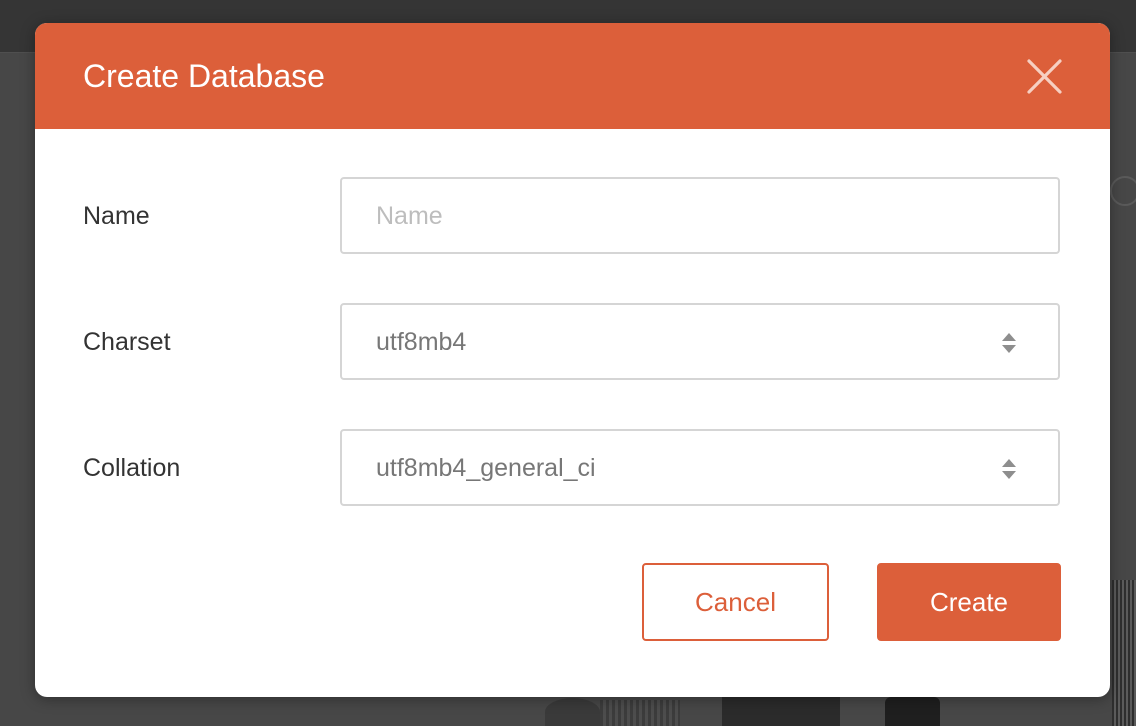  Describe the element at coordinates (127, 342) in the screenshot. I see `charset-label: Charset` at that location.